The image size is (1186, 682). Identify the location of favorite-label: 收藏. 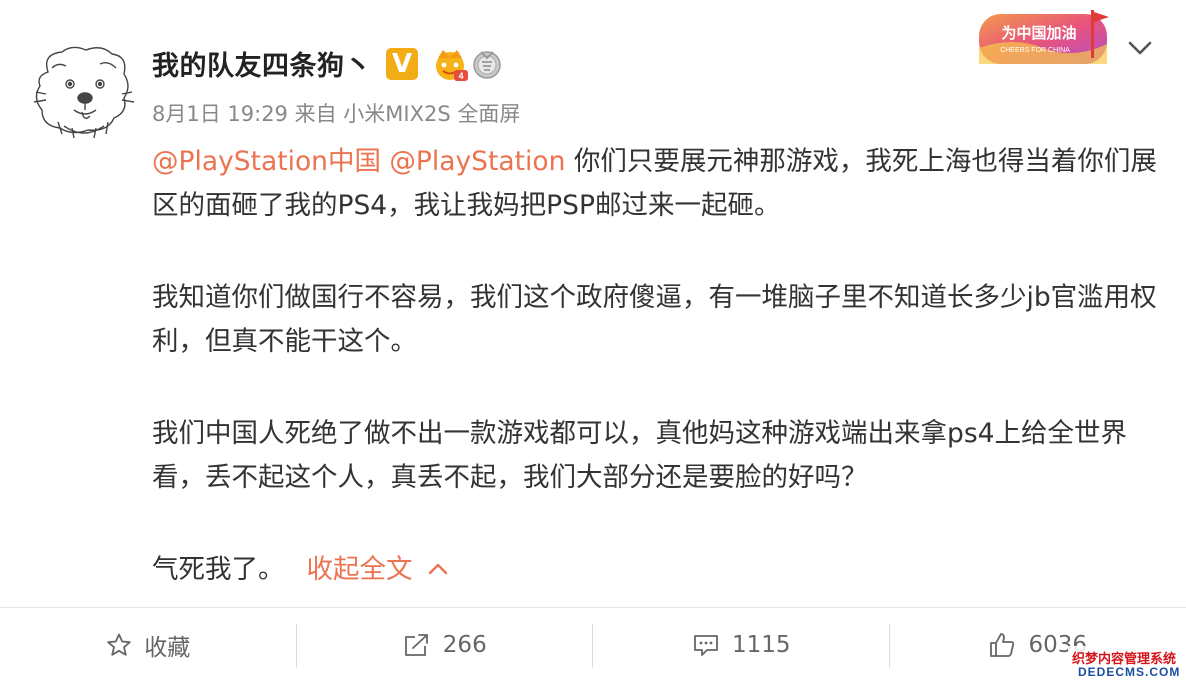
(167, 648).